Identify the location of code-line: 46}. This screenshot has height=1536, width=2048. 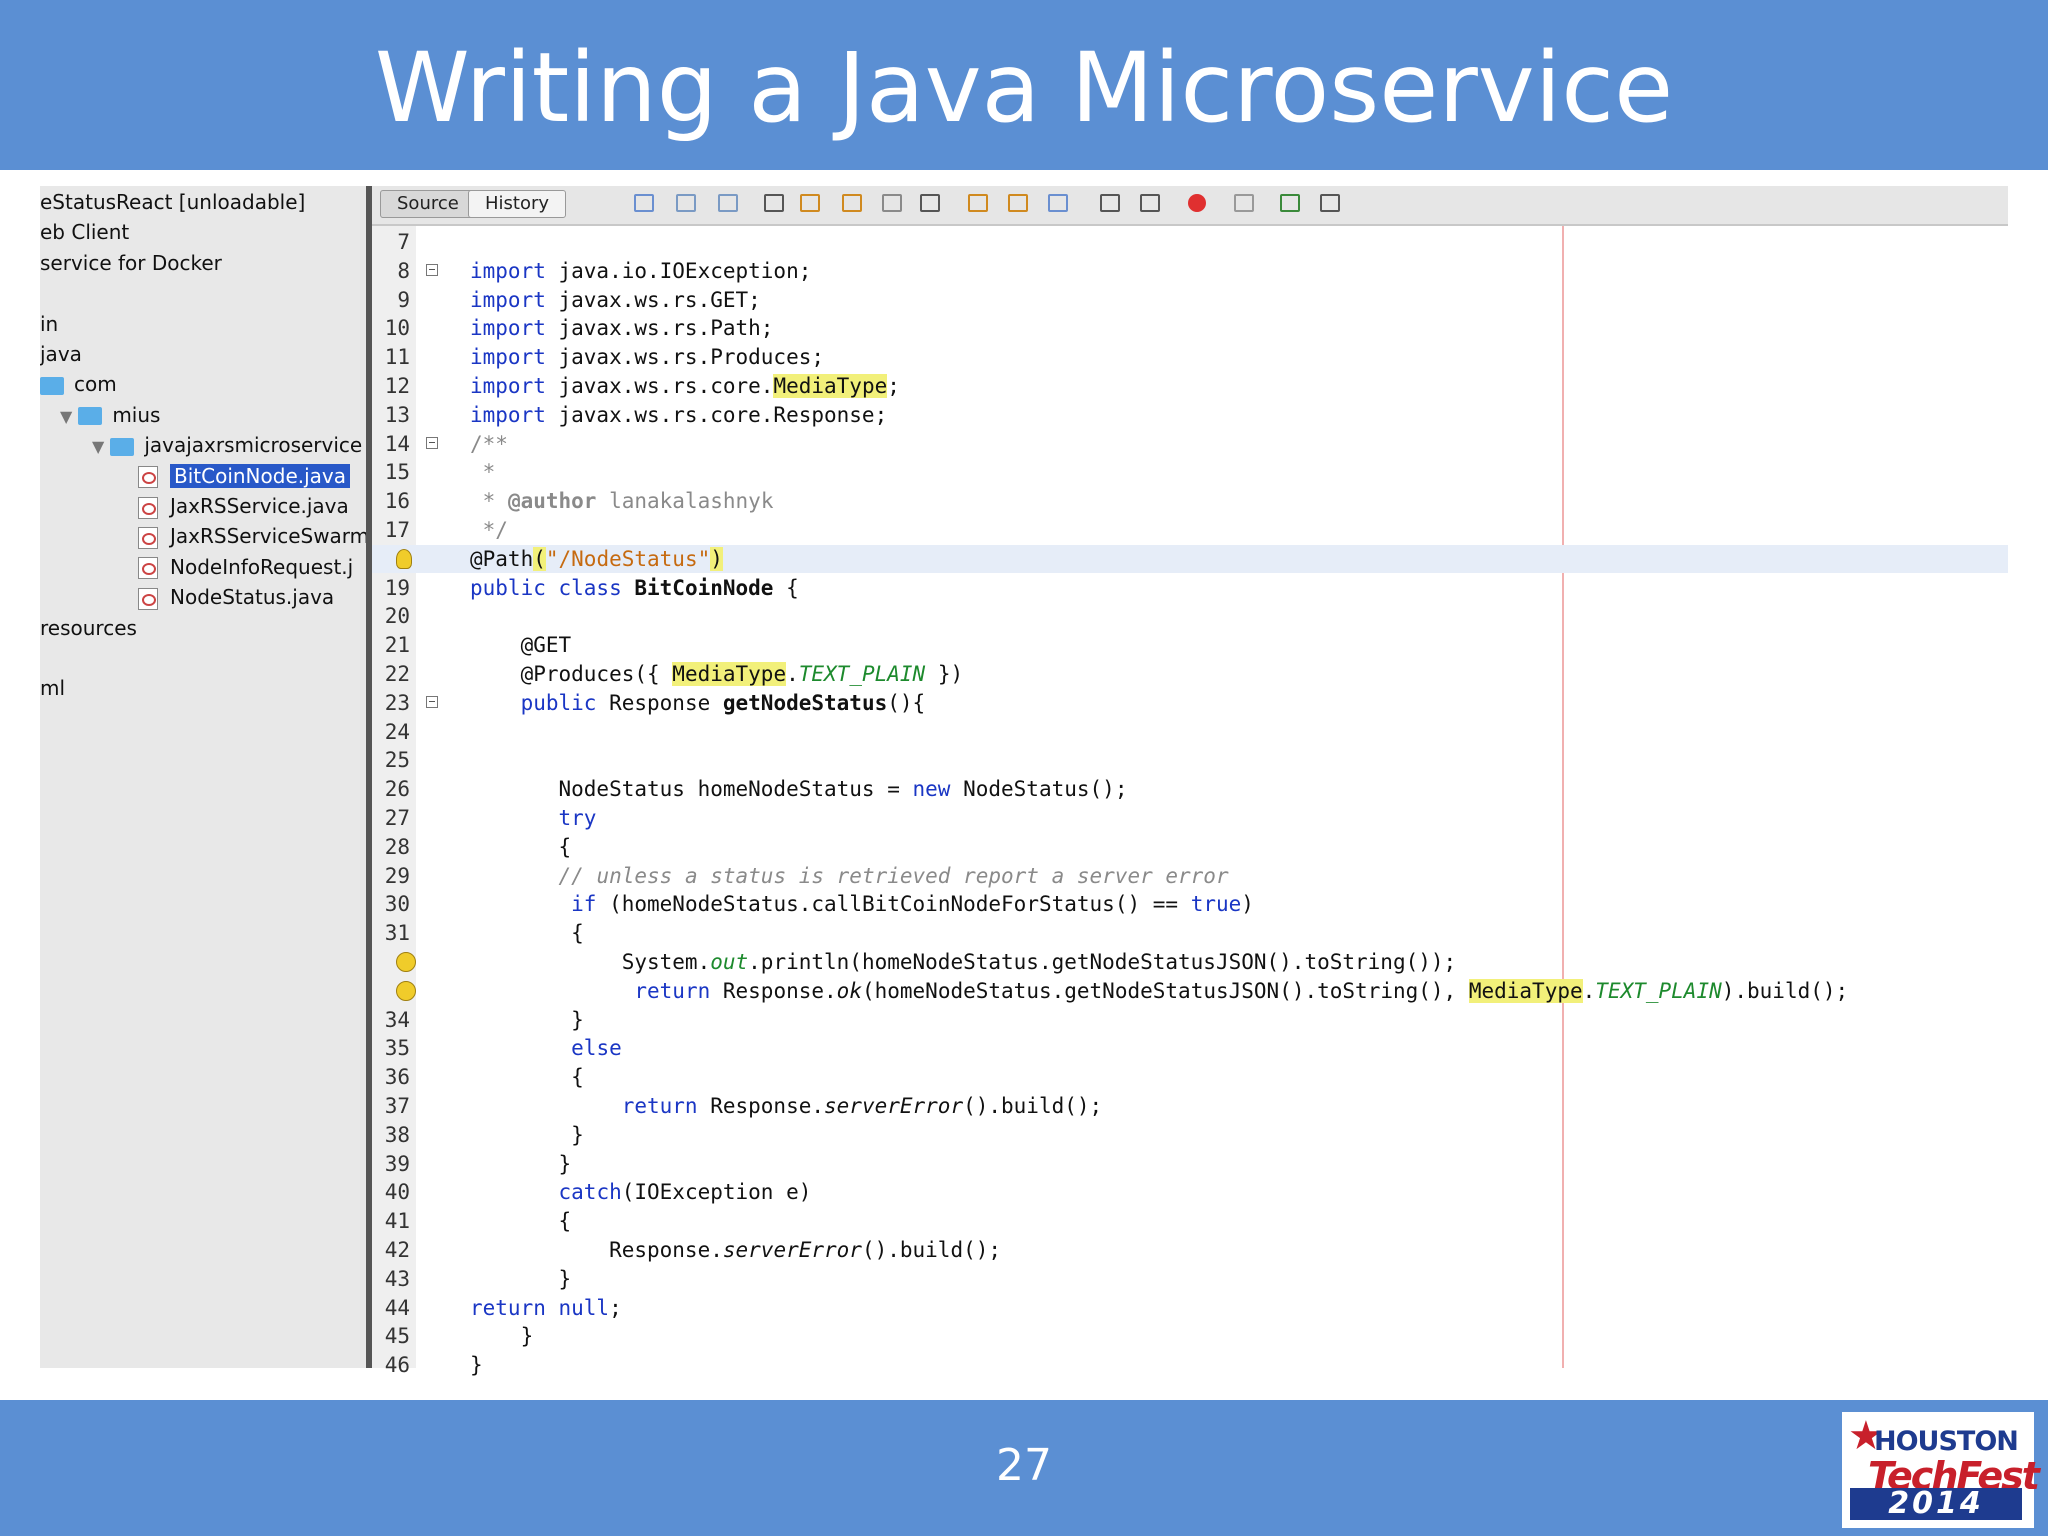
(1190, 1365).